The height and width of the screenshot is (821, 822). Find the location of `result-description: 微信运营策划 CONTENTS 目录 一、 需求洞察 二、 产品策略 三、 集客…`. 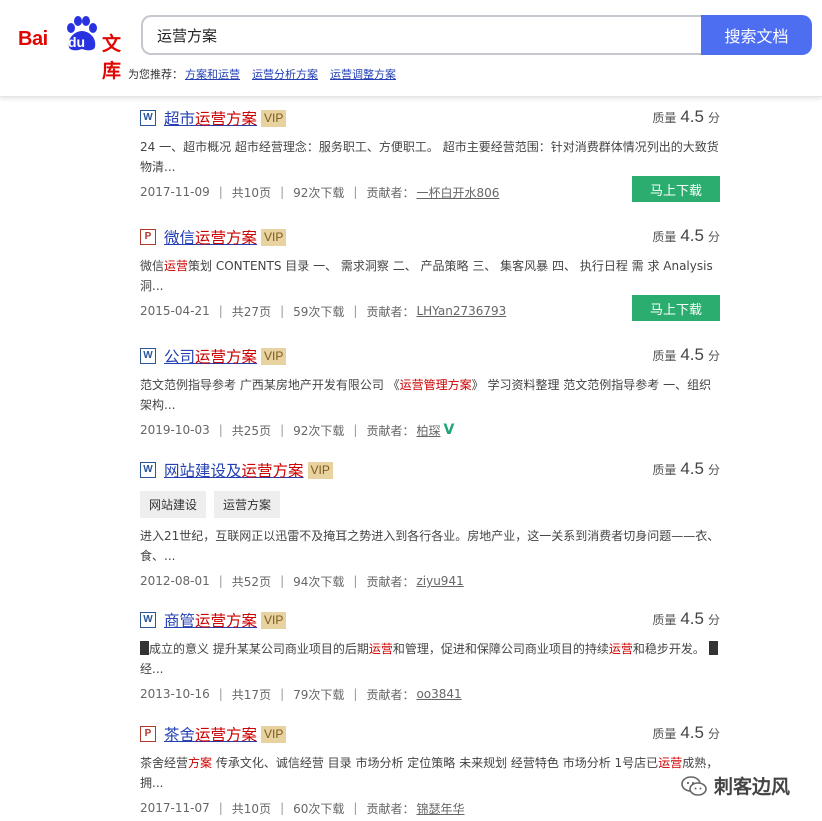

result-description: 微信运营策划 CONTENTS 目录 一、 需求洞察 二、 产品策略 三、 集客… is located at coordinates (430, 276).